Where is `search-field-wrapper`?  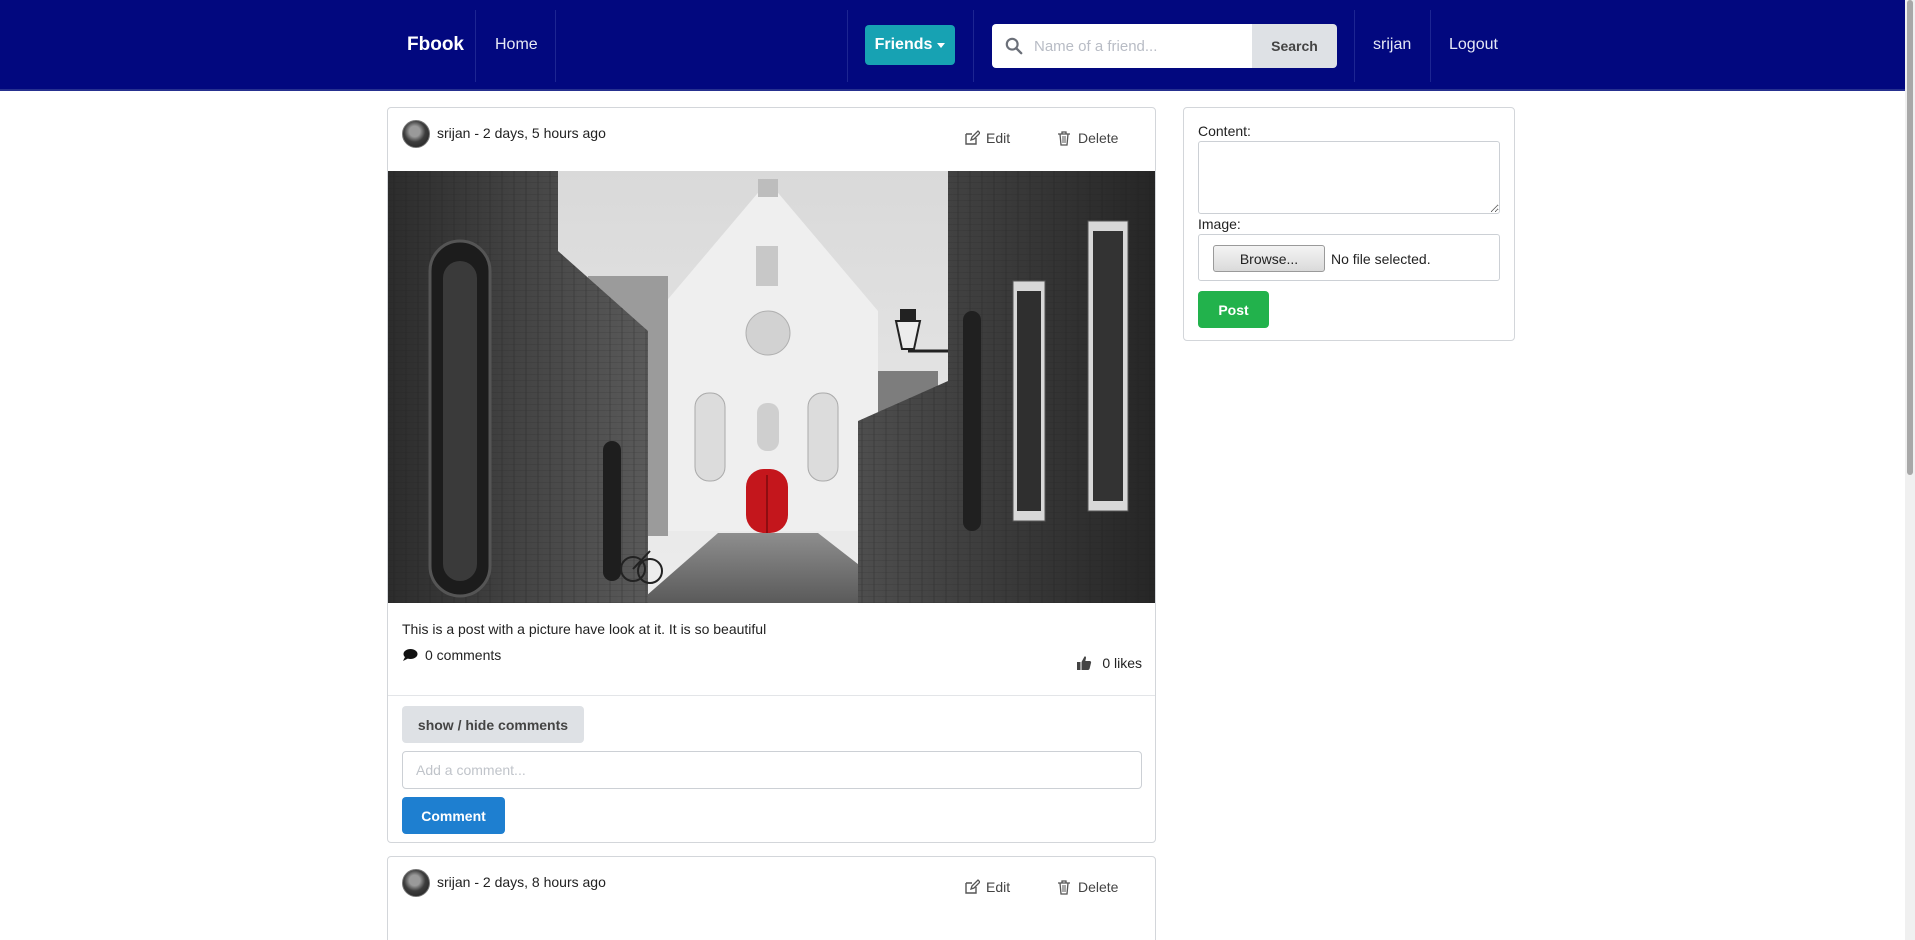
search-field-wrapper is located at coordinates (1122, 46).